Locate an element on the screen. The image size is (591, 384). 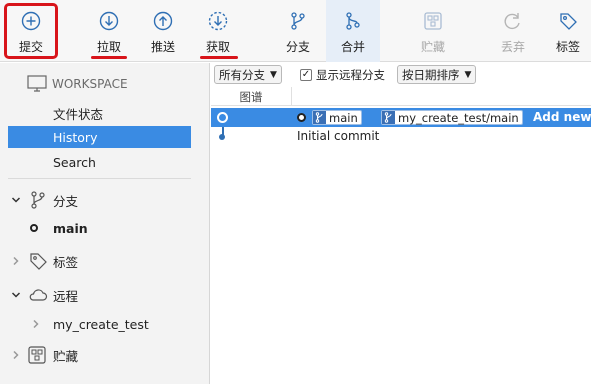
sidebar-section-branches: 分支 is located at coordinates (105, 200).